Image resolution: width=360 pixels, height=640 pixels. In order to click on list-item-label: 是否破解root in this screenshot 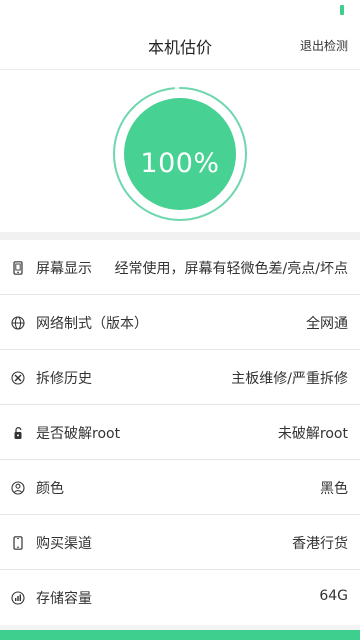, I will do `click(78, 434)`.